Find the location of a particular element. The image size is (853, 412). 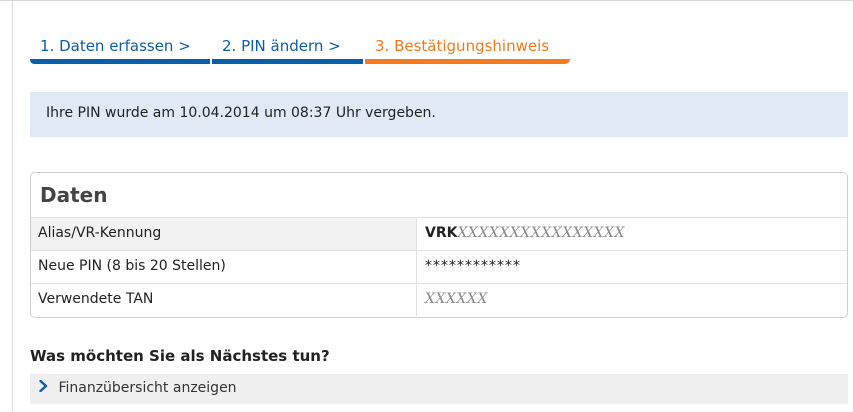

data-row-alias: Alias/VR-Kennung VRKXXXXXXXXXXXXXXXX is located at coordinates (439, 233).